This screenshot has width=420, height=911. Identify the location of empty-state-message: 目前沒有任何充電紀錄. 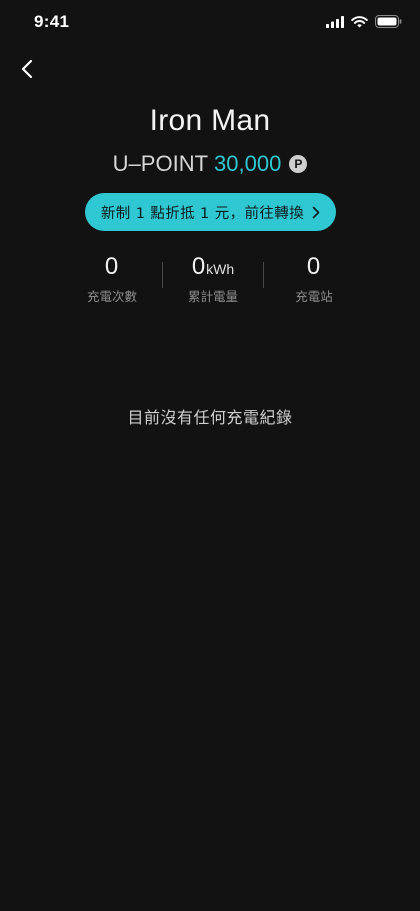
(210, 417).